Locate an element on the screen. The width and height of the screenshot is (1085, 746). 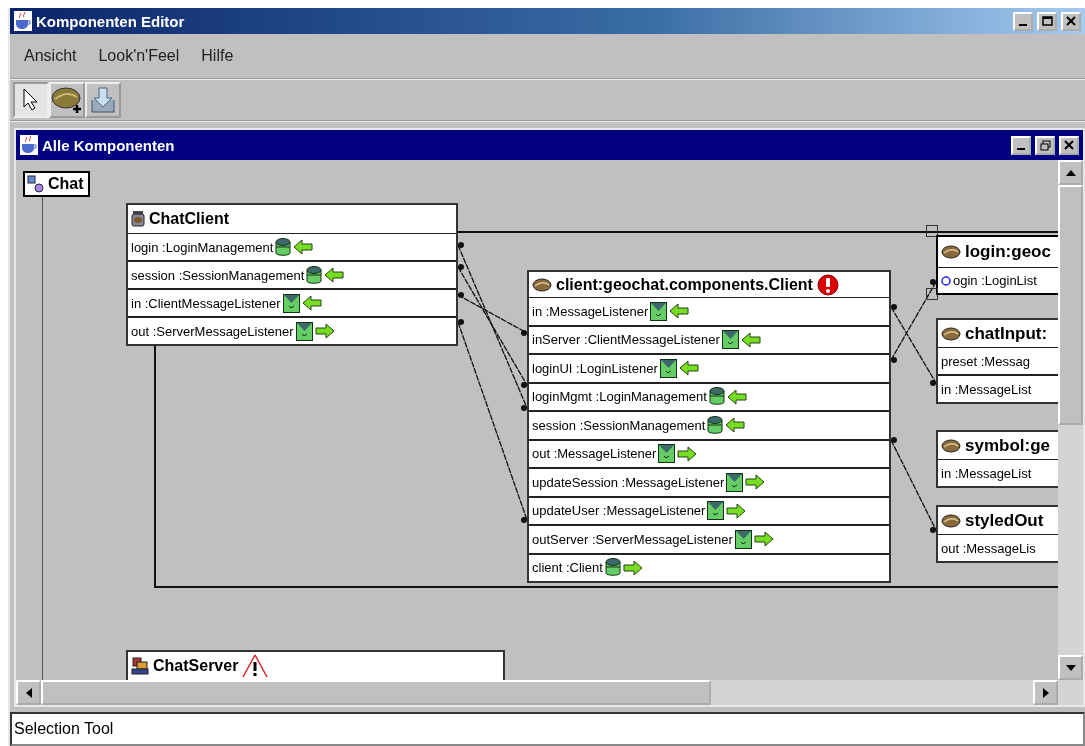
port-label: loginMgmt :LoginManagement is located at coordinates (619, 397).